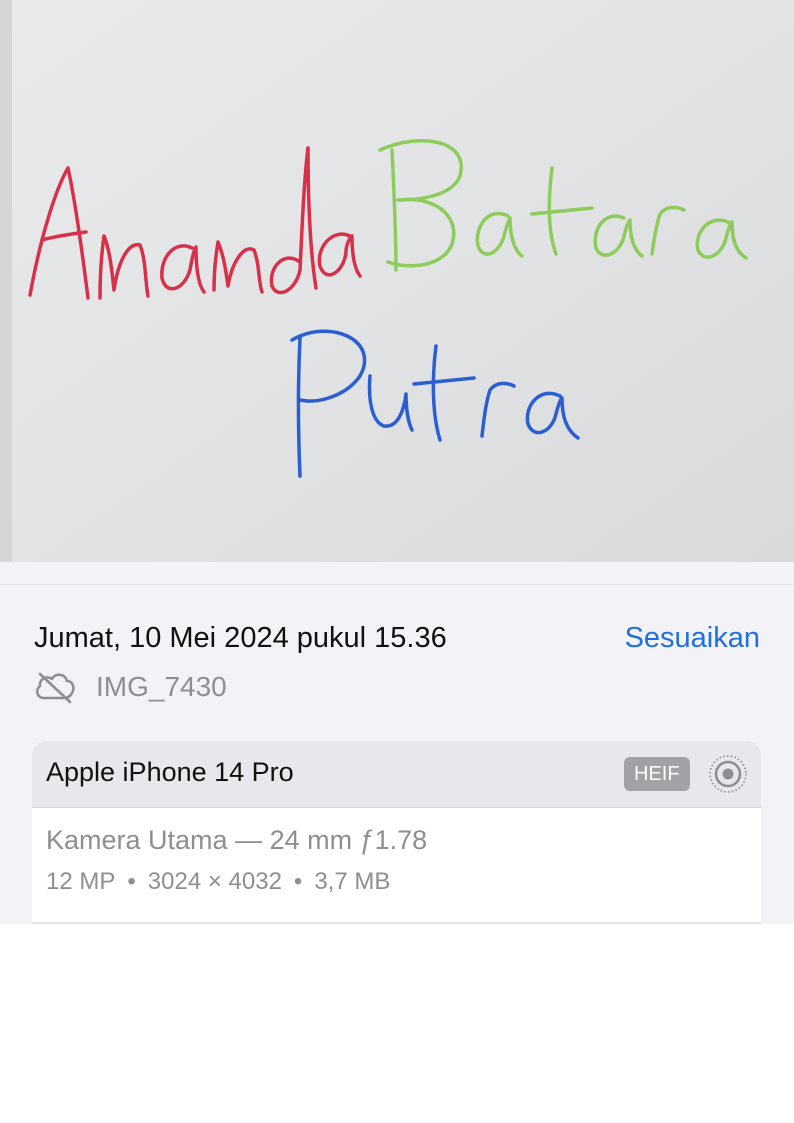  What do you see at coordinates (240, 638) in the screenshot?
I see `capture-datetime: Jumat, 10 Mei 2024 pukul 15.36` at bounding box center [240, 638].